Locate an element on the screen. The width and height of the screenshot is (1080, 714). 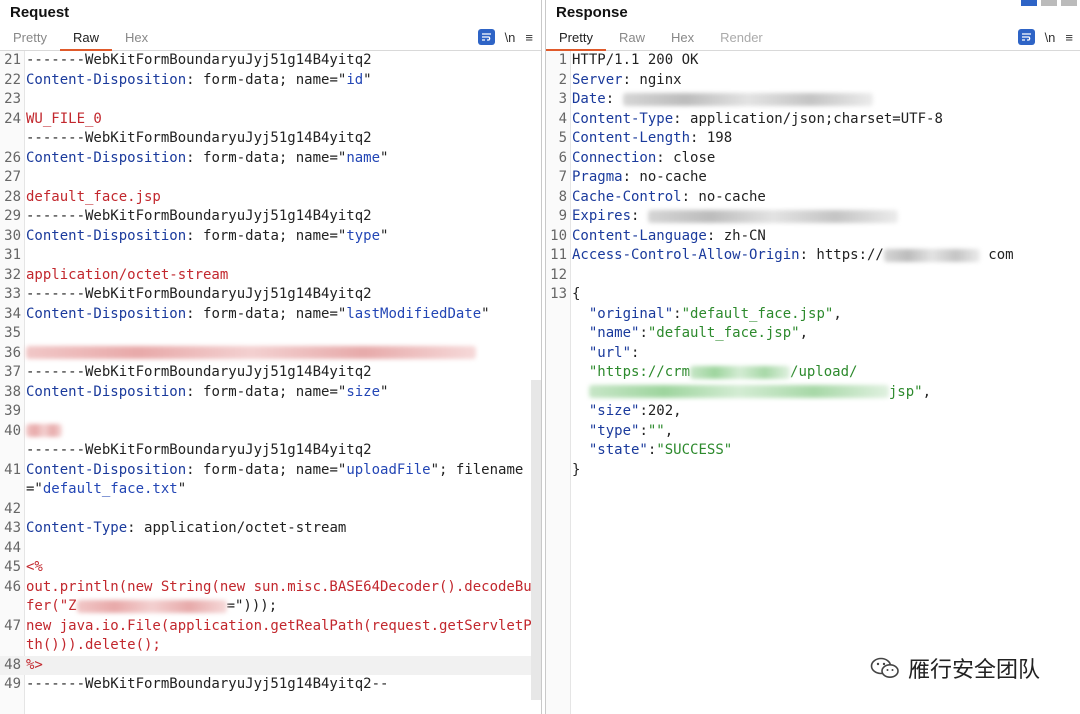
code-line: 44 is located at coordinates (270, 549).